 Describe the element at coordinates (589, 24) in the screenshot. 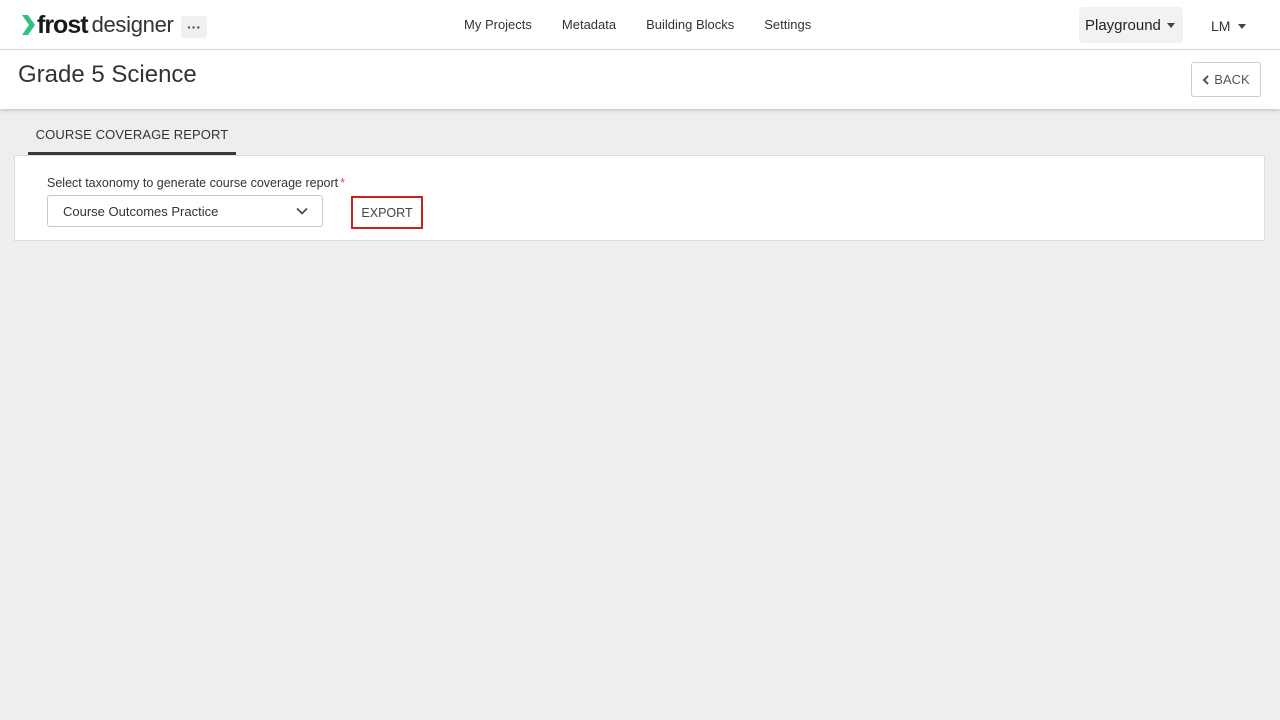

I see `nav-item-metadata: Metadata` at that location.